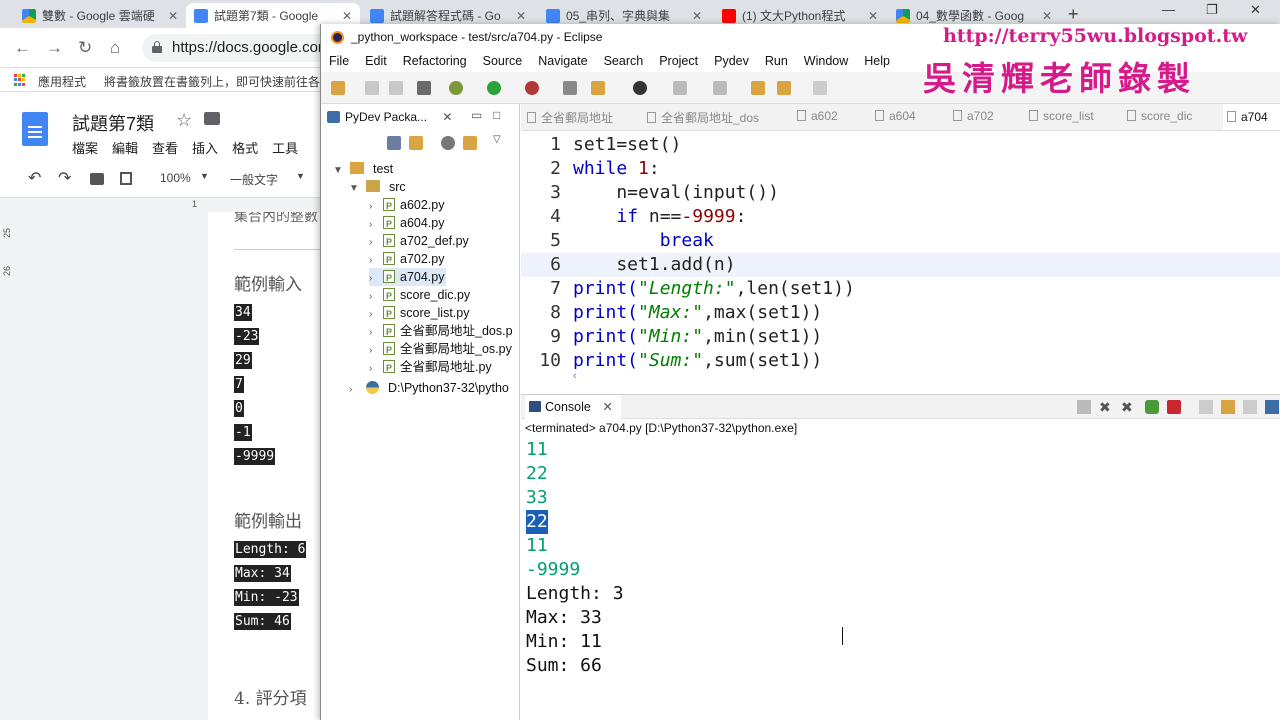 Image resolution: width=1280 pixels, height=720 pixels. I want to click on menu-file: 檔案, so click(85, 147).